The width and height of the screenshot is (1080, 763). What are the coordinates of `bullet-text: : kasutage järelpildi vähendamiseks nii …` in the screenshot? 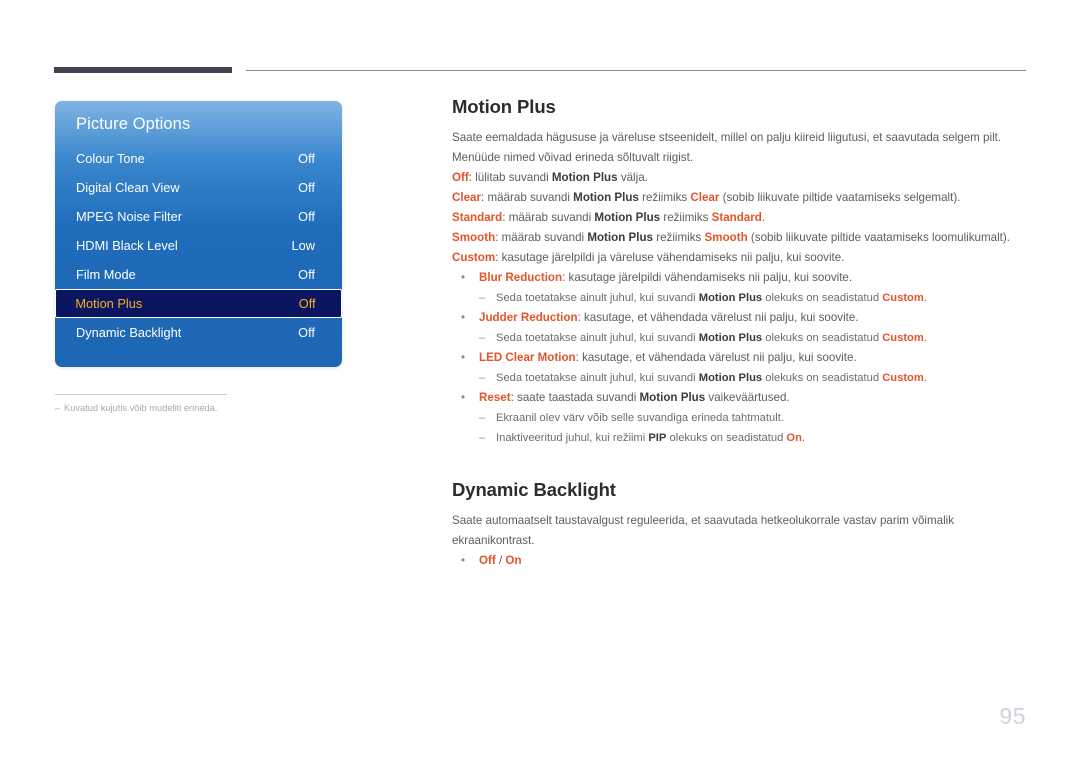 It's located at (707, 277).